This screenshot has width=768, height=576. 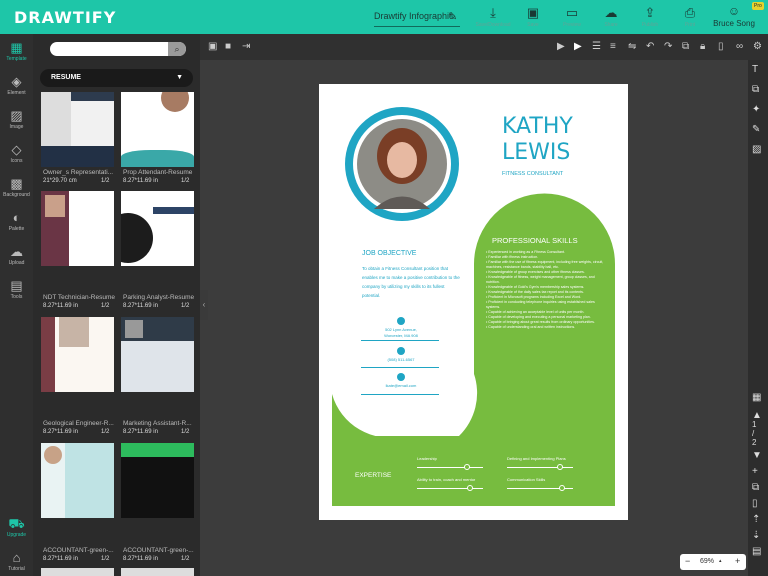 What do you see at coordinates (16, 289) in the screenshot?
I see `sidebar-item-tools: ▤ Tools` at bounding box center [16, 289].